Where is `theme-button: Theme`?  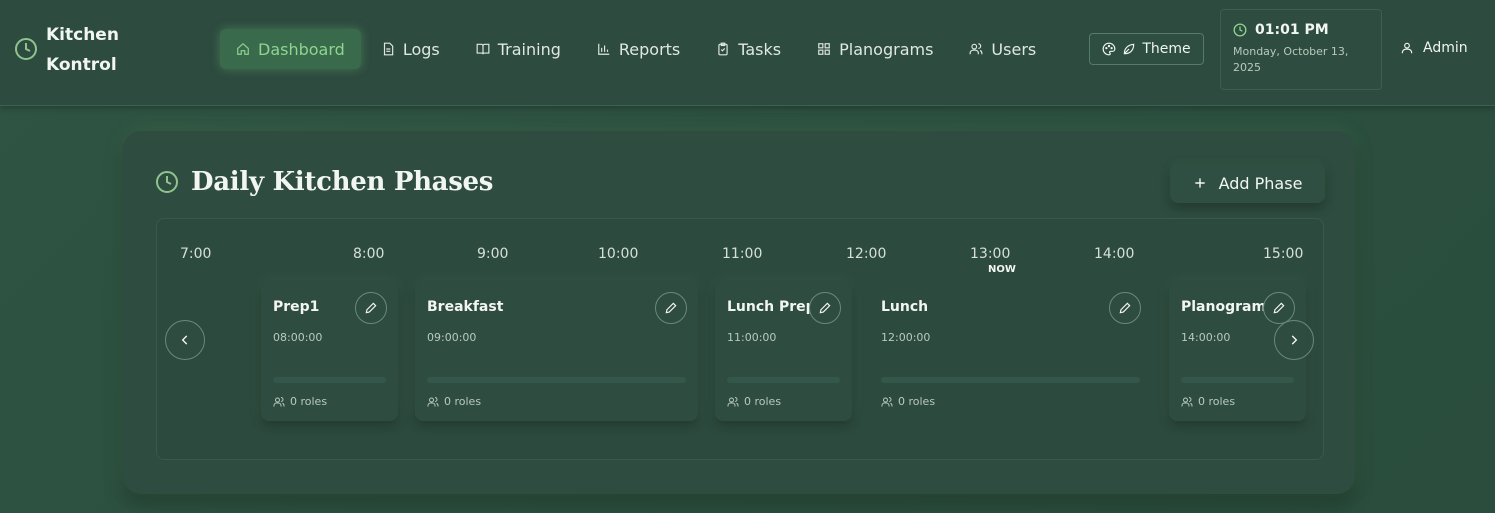
theme-button: Theme is located at coordinates (1146, 49).